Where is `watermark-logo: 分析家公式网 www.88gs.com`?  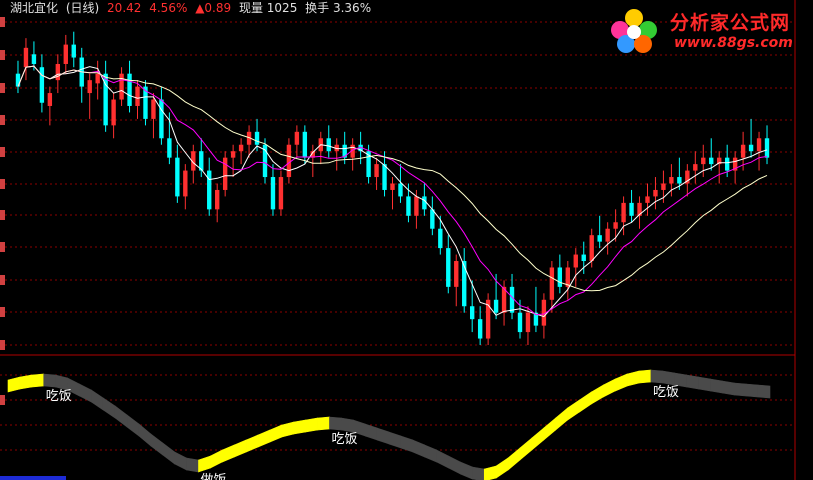 watermark-logo: 分析家公式网 www.88gs.com is located at coordinates (704, 30).